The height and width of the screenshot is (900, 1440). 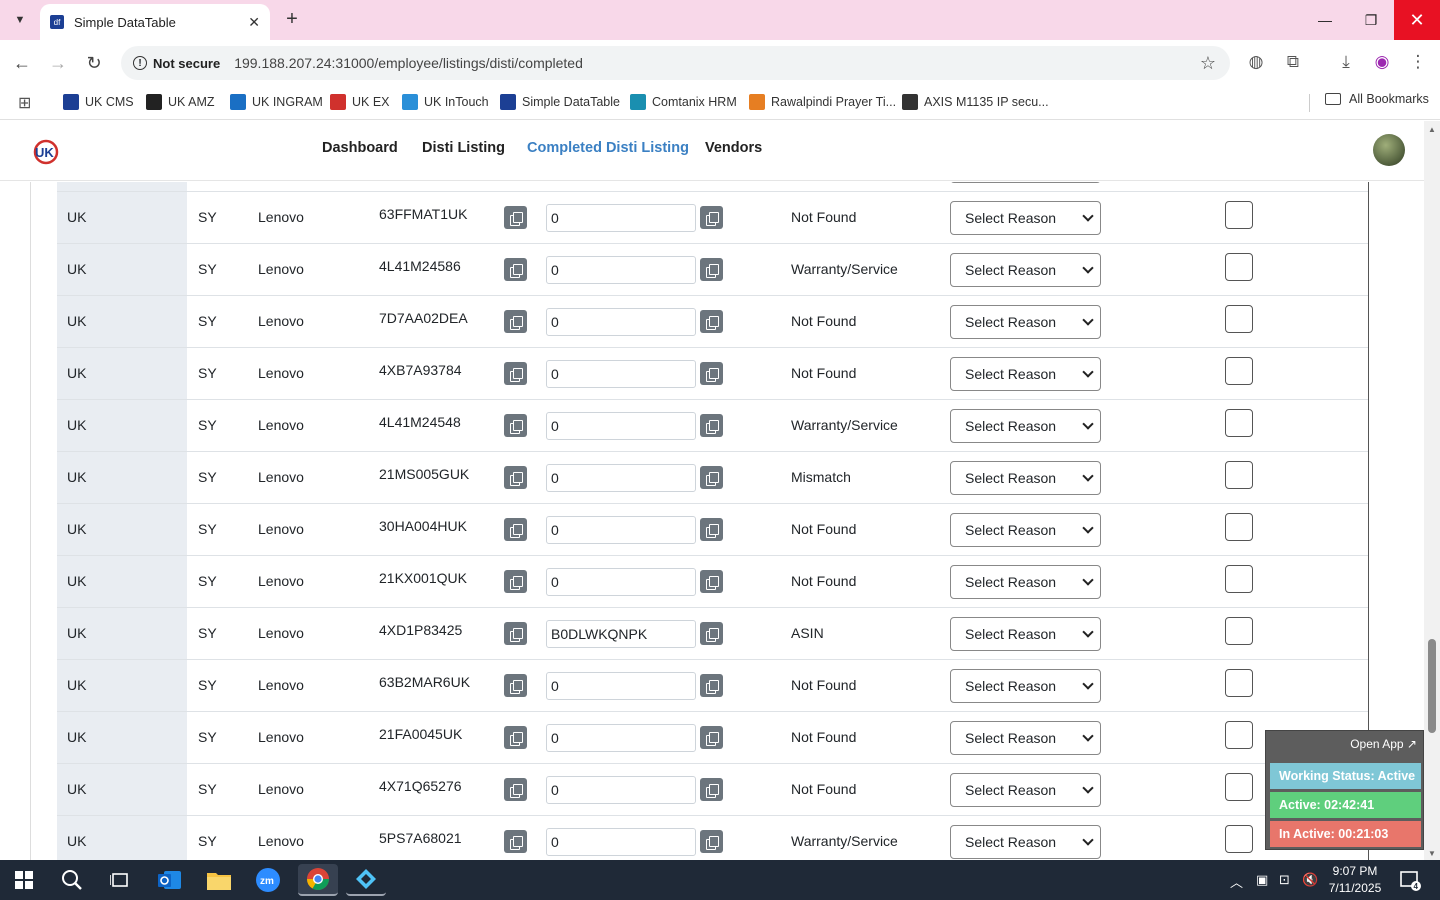 I want to click on outlook-icon, so click(x=170, y=880).